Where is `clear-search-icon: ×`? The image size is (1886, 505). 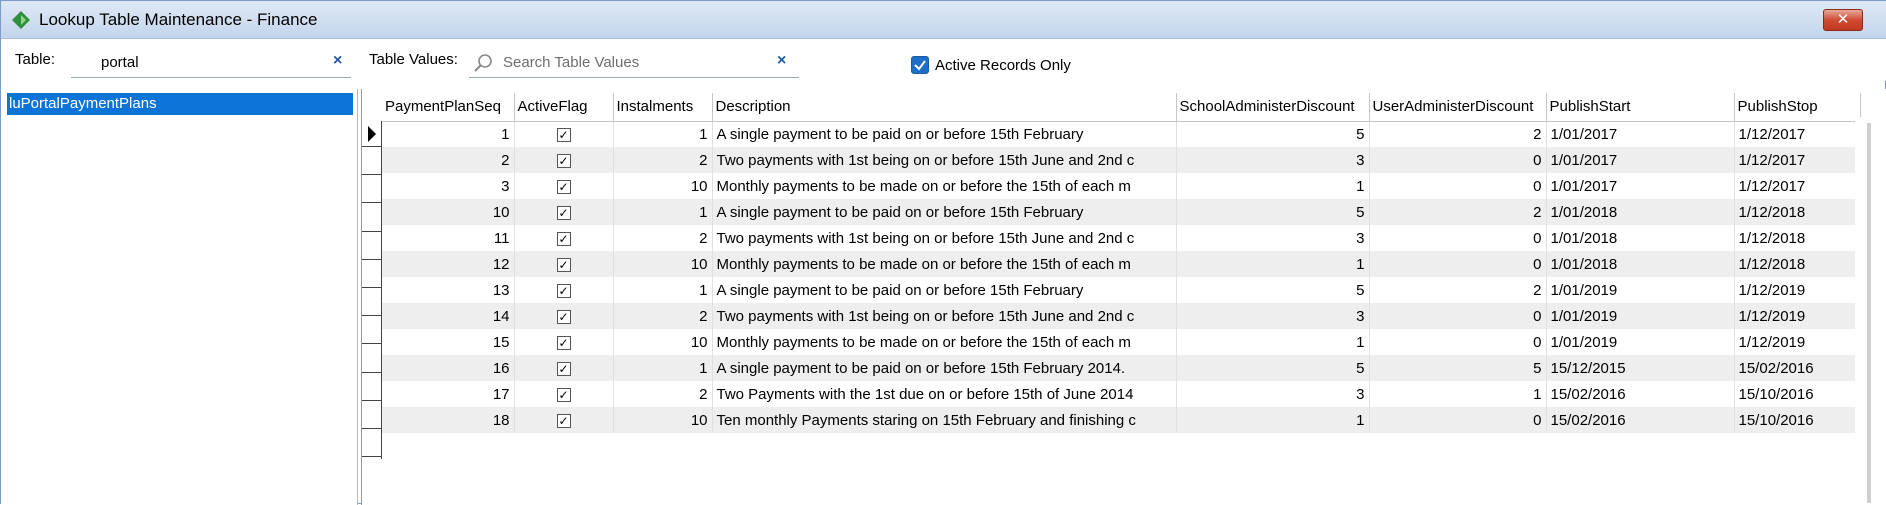
clear-search-icon: × is located at coordinates (781, 61).